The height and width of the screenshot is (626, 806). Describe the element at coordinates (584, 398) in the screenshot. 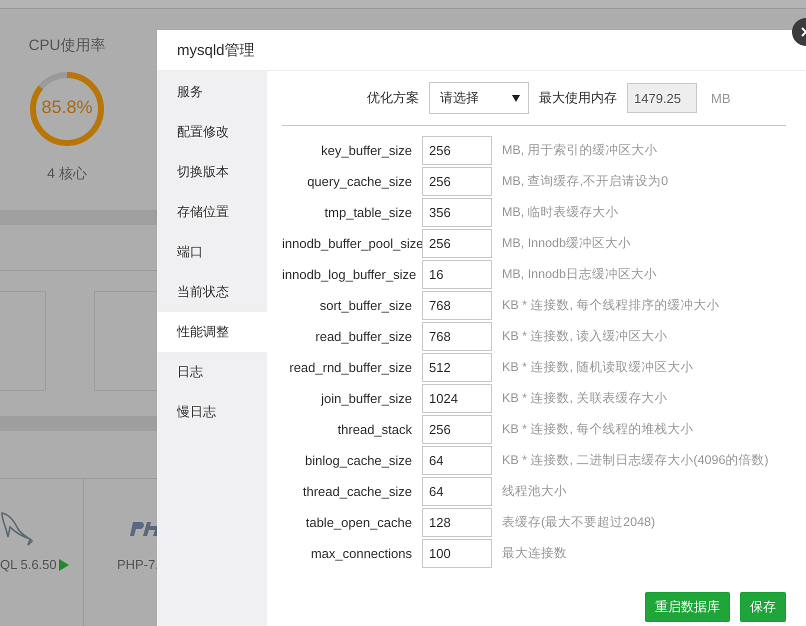

I see `param-hint: KB * 连接数, 关联表缓存大小` at that location.